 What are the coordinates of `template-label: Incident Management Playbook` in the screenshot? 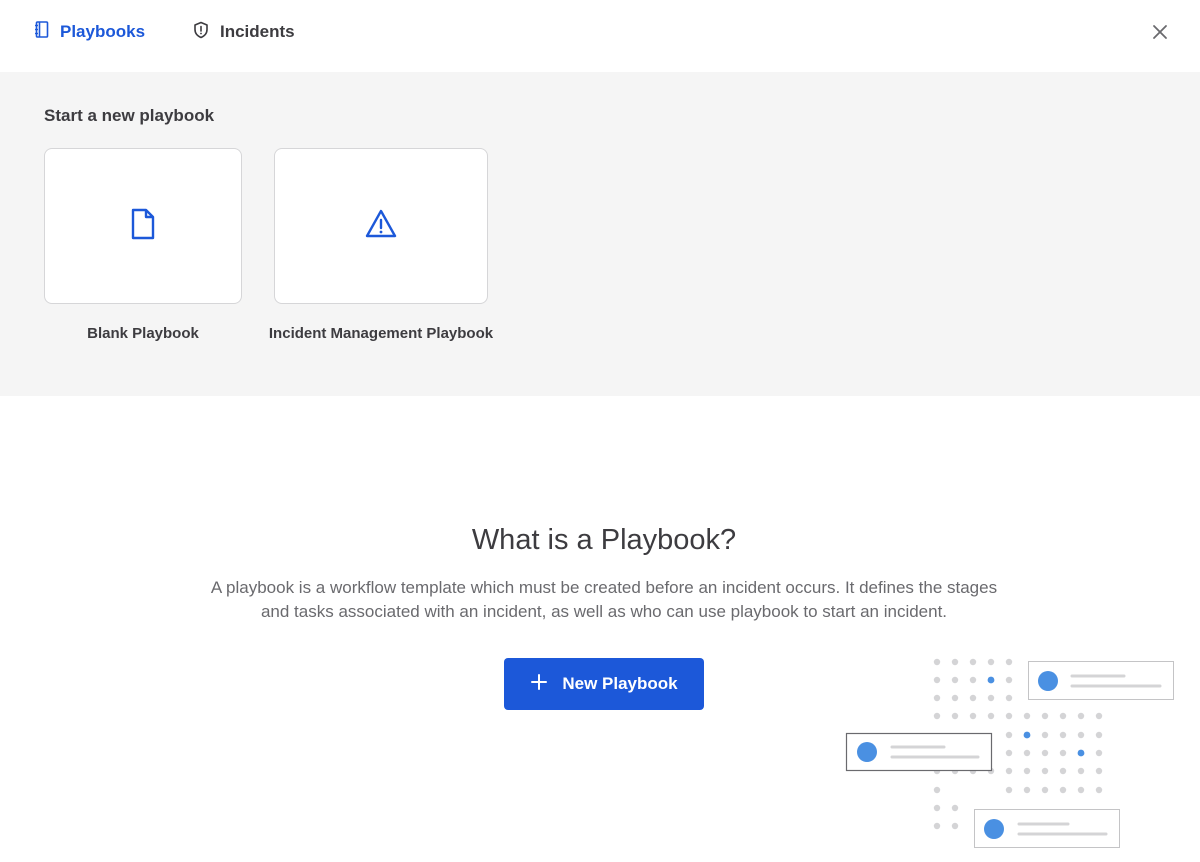 It's located at (381, 333).